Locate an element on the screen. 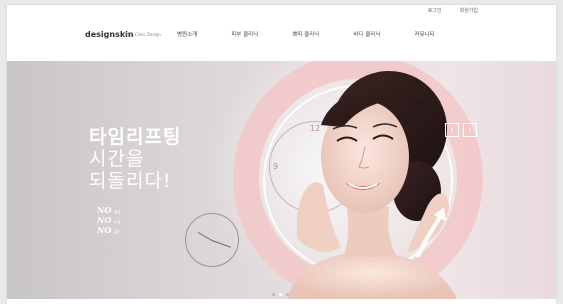 The height and width of the screenshot is (304, 563). main-nav: 병원소개 피부 클리닉 쁘띠 클리닉 바디 클리닉 커뮤니티 is located at coordinates (306, 34).